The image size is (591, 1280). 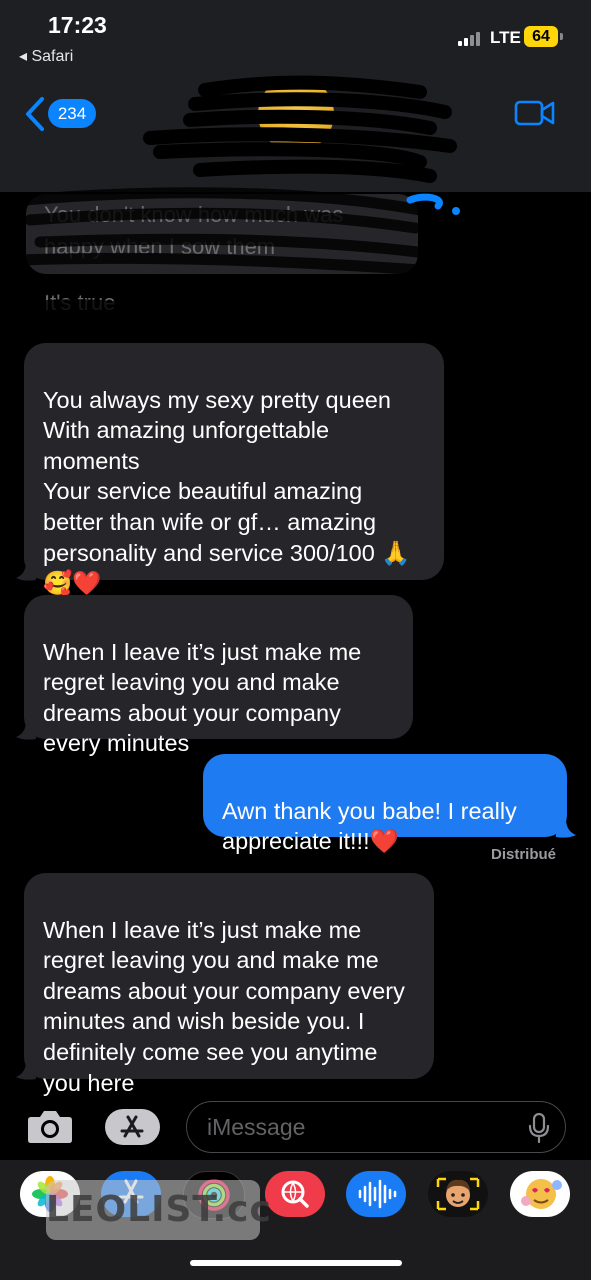 I want to click on memoji-app-icon, so click(x=458, y=1194).